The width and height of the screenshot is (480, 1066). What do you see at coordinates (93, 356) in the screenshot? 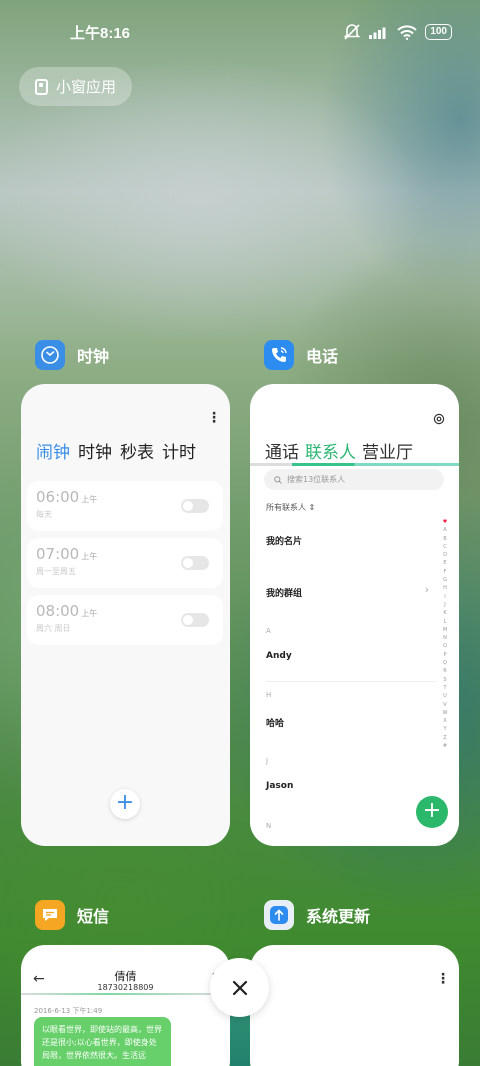
I see `clock-app-name: 时钟` at bounding box center [93, 356].